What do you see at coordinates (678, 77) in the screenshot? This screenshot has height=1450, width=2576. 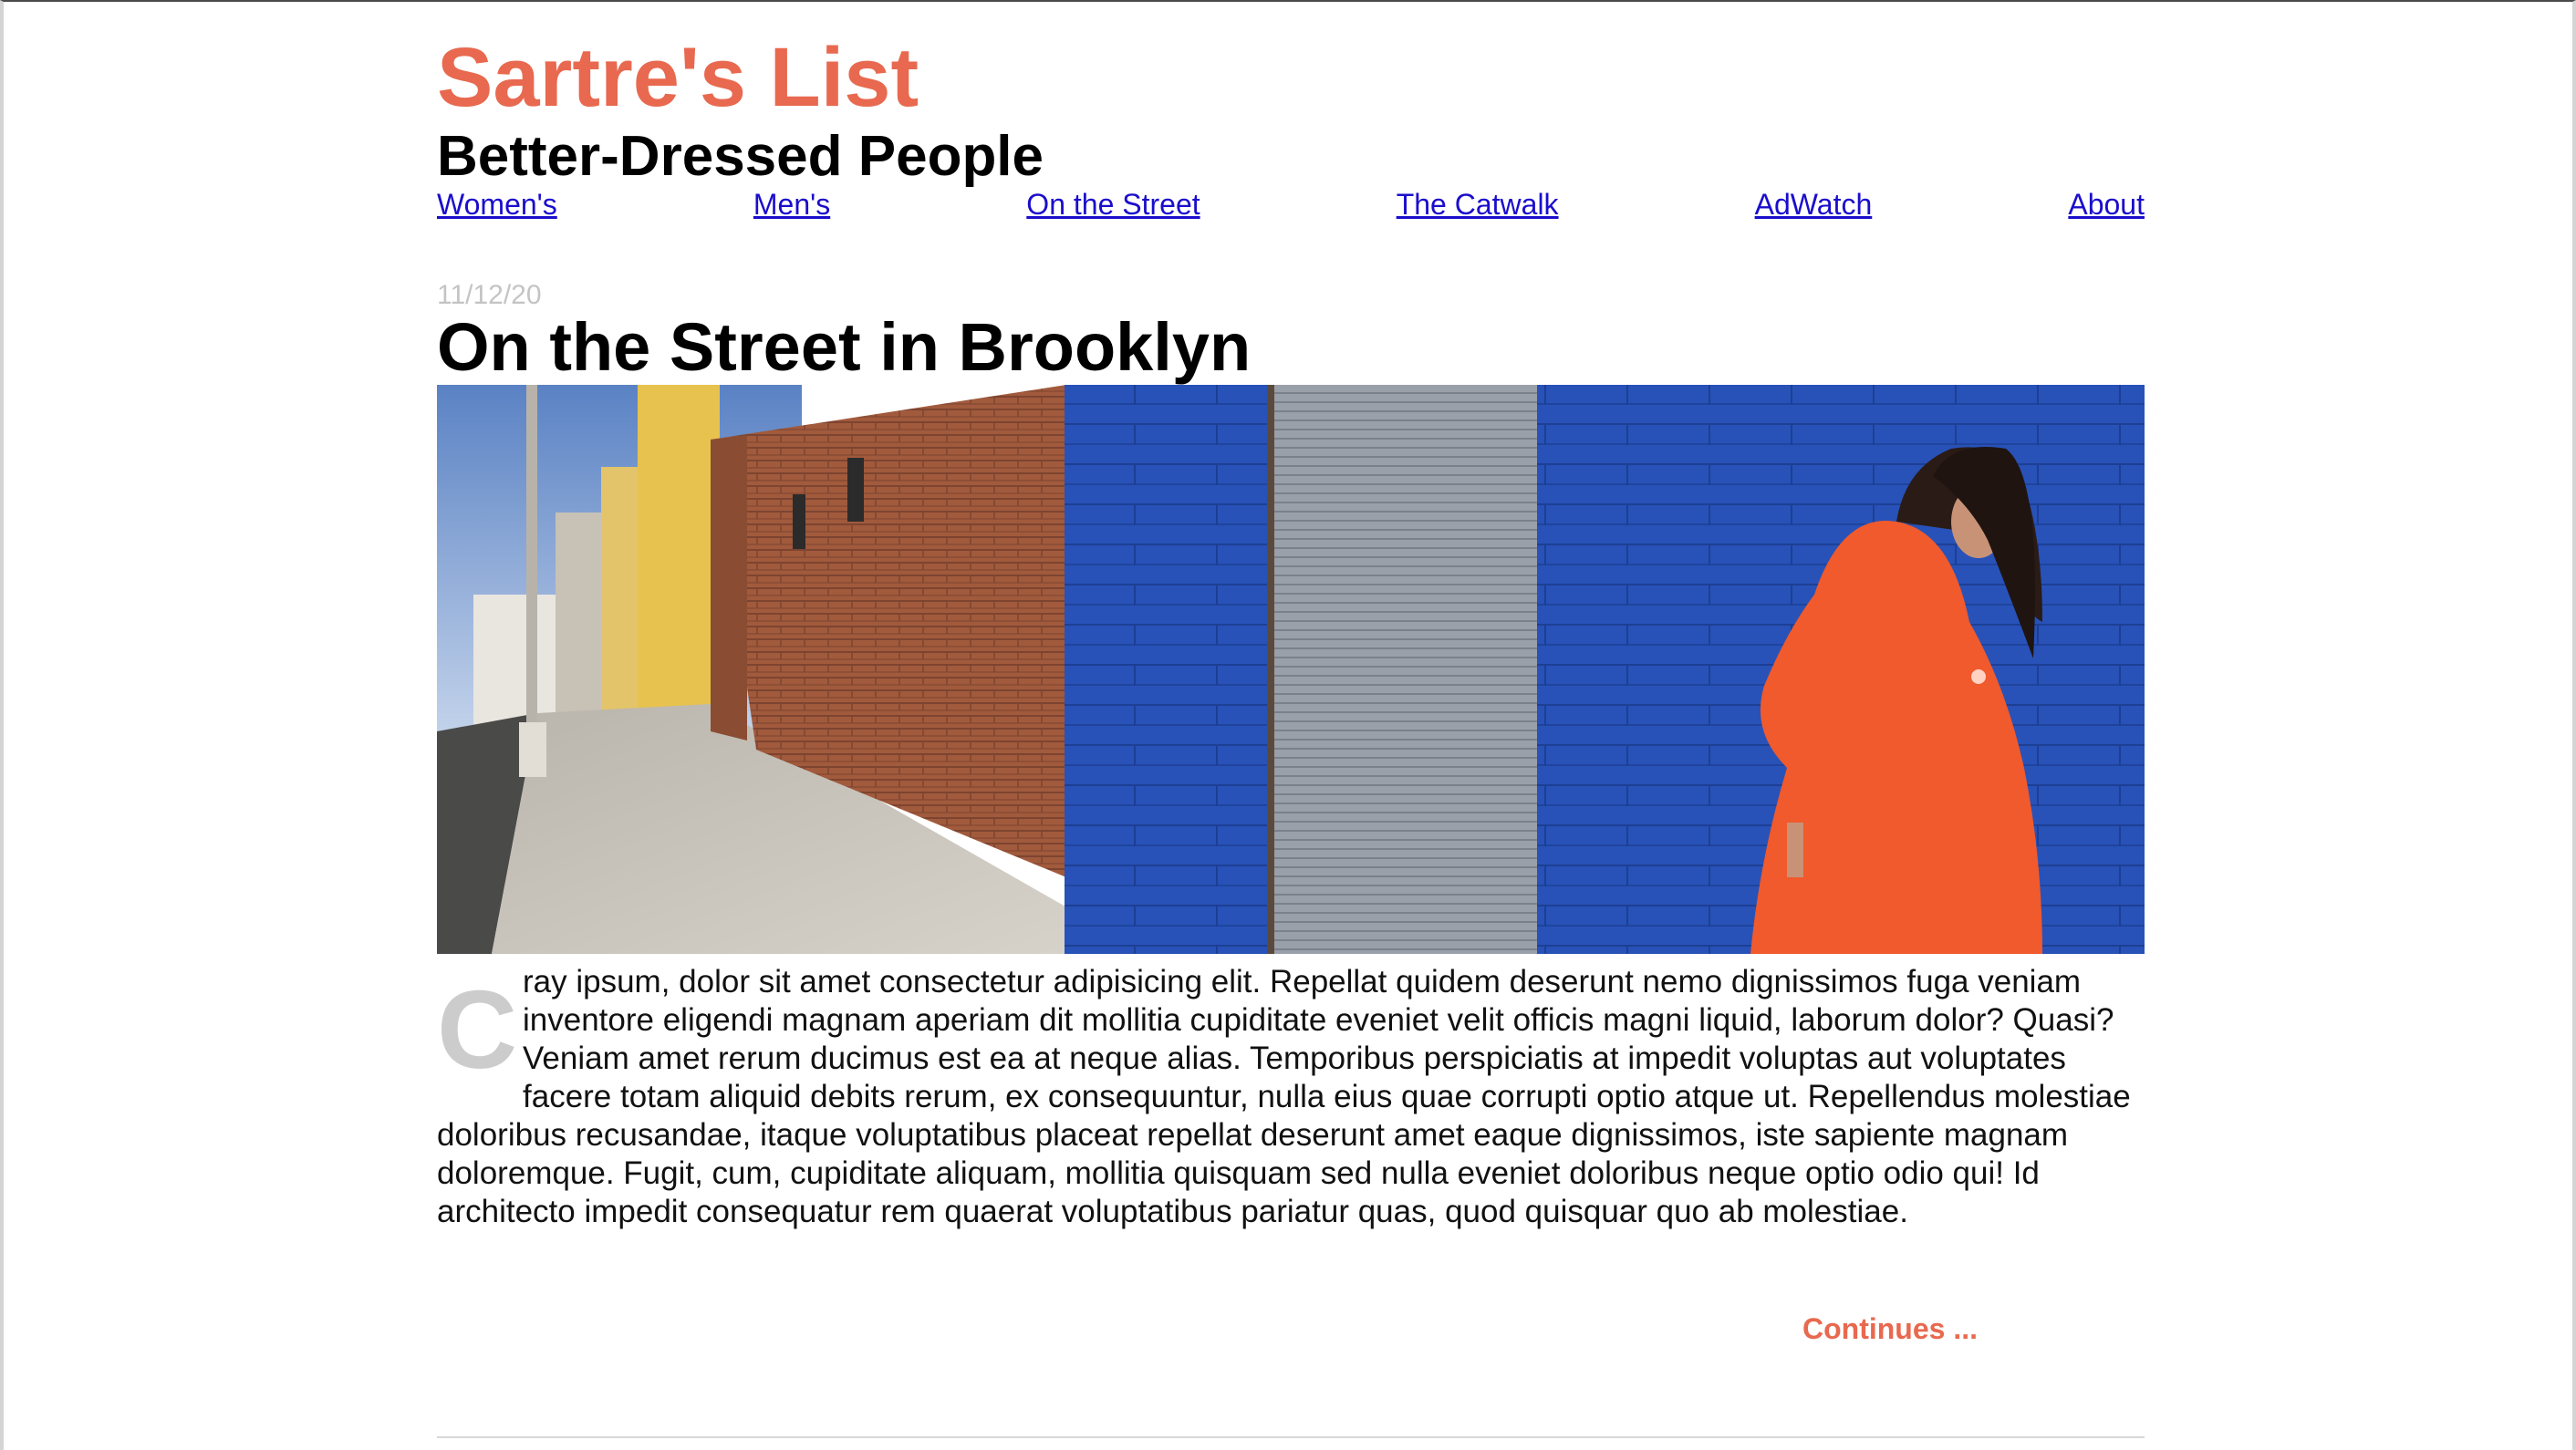 I see `site-title: Sartre's List` at bounding box center [678, 77].